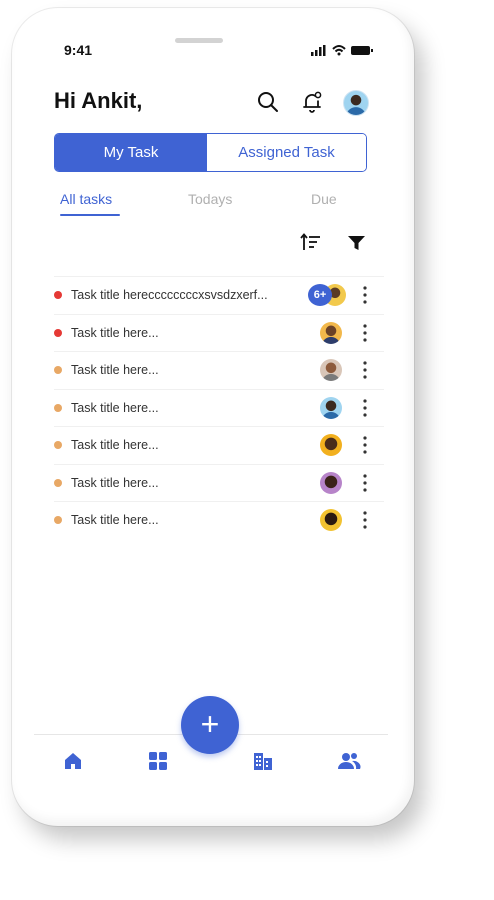 The height and width of the screenshot is (900, 494). Describe the element at coordinates (312, 102) in the screenshot. I see `notification-bell-icon` at that location.